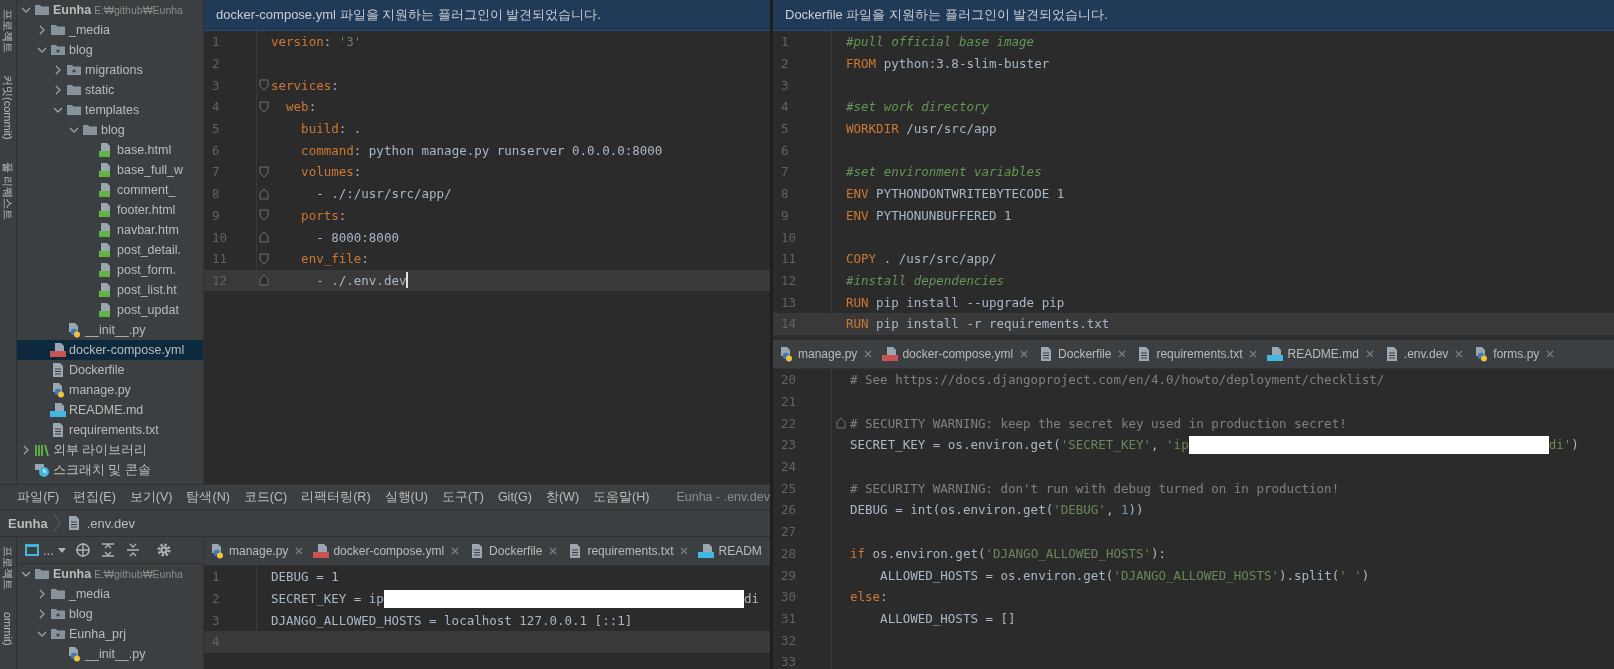 The width and height of the screenshot is (1614, 669). What do you see at coordinates (323, 215) in the screenshot?
I see `code-line: ports:` at bounding box center [323, 215].